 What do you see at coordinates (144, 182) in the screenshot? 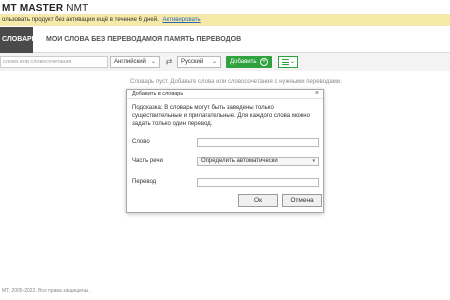
I see `translation-label: Перевод` at bounding box center [144, 182].